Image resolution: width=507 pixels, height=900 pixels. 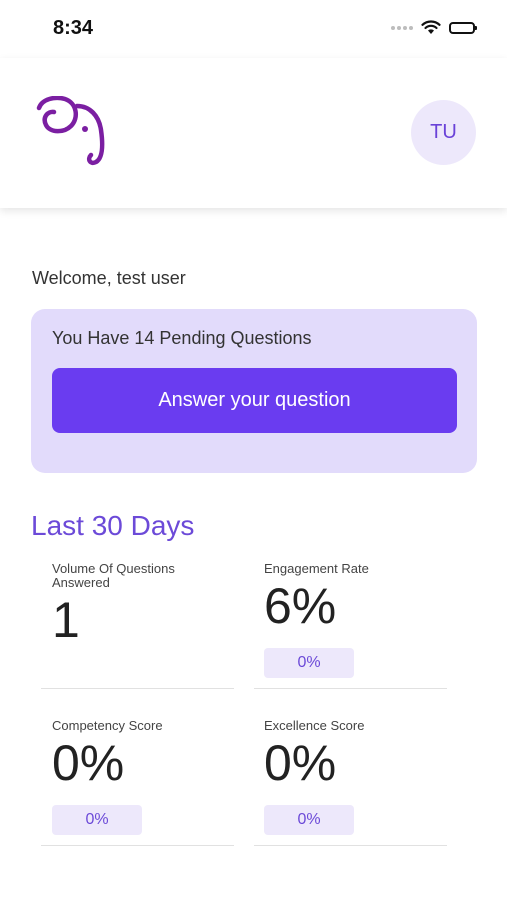 I want to click on answer-question-button: Answer your question, so click(x=254, y=400).